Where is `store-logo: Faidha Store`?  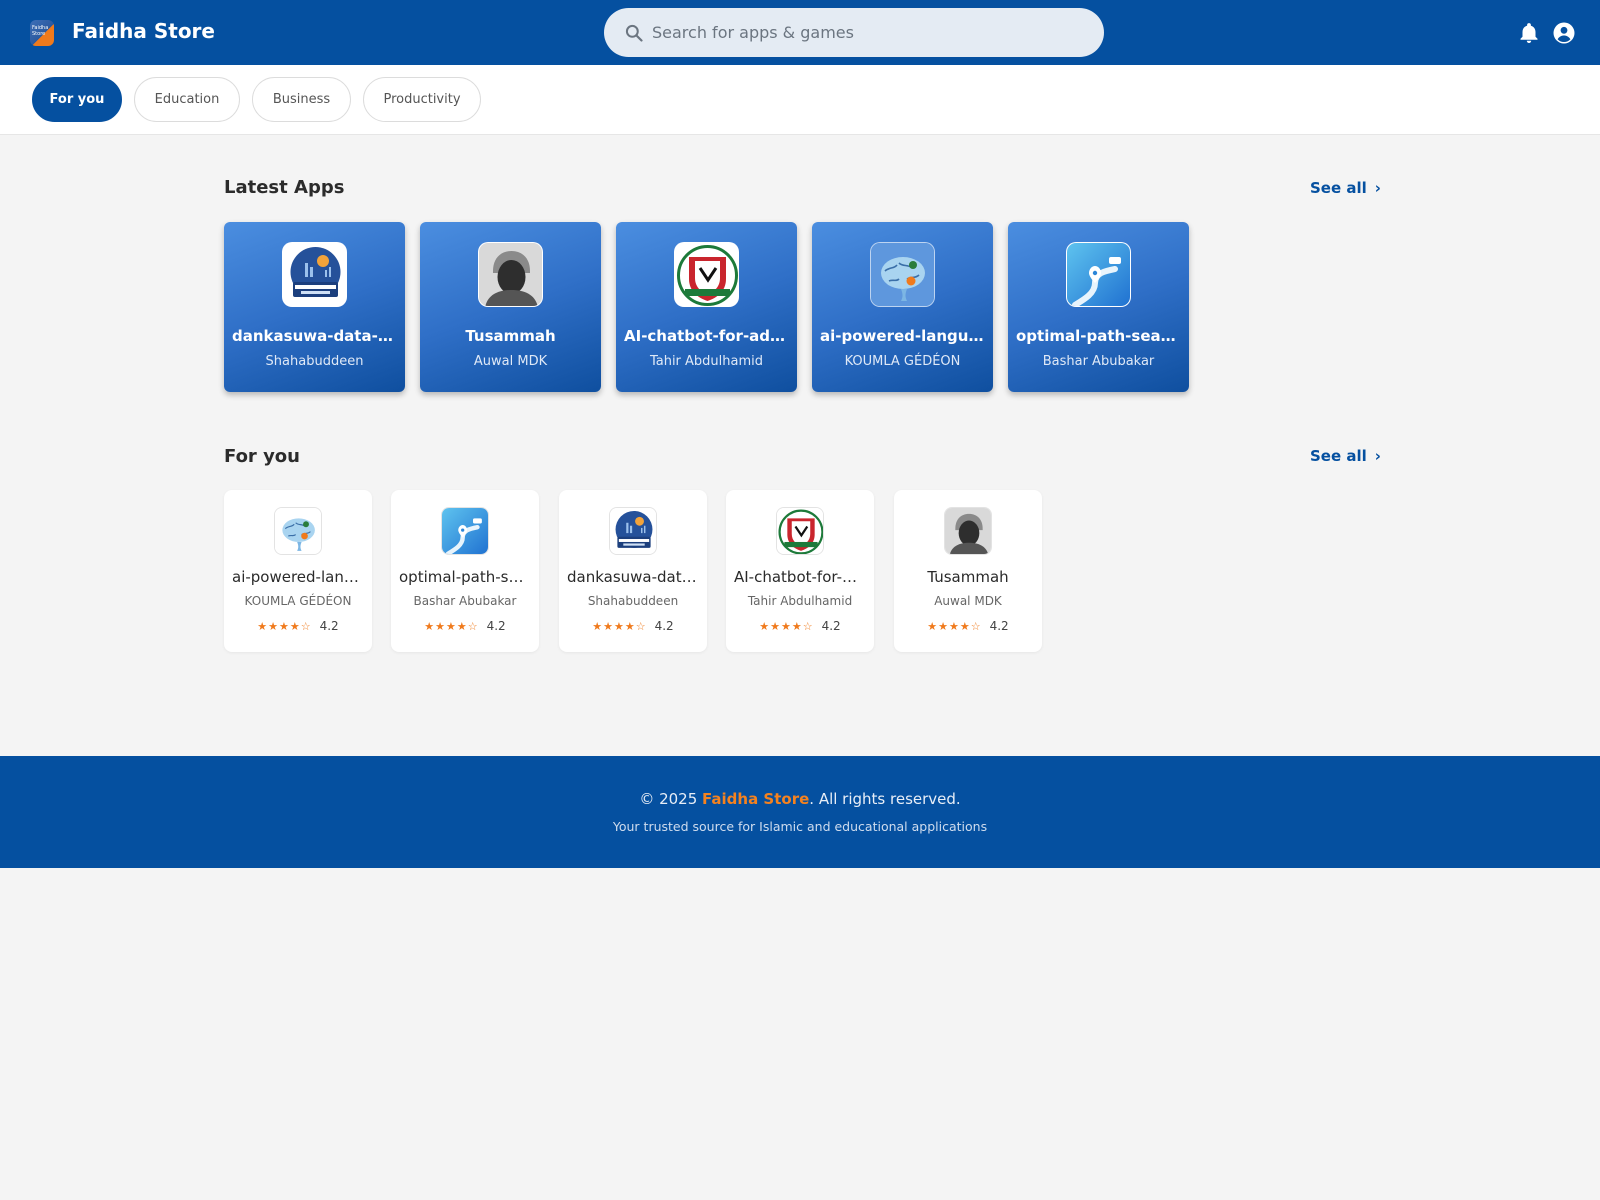
store-logo: Faidha Store is located at coordinates (42, 33).